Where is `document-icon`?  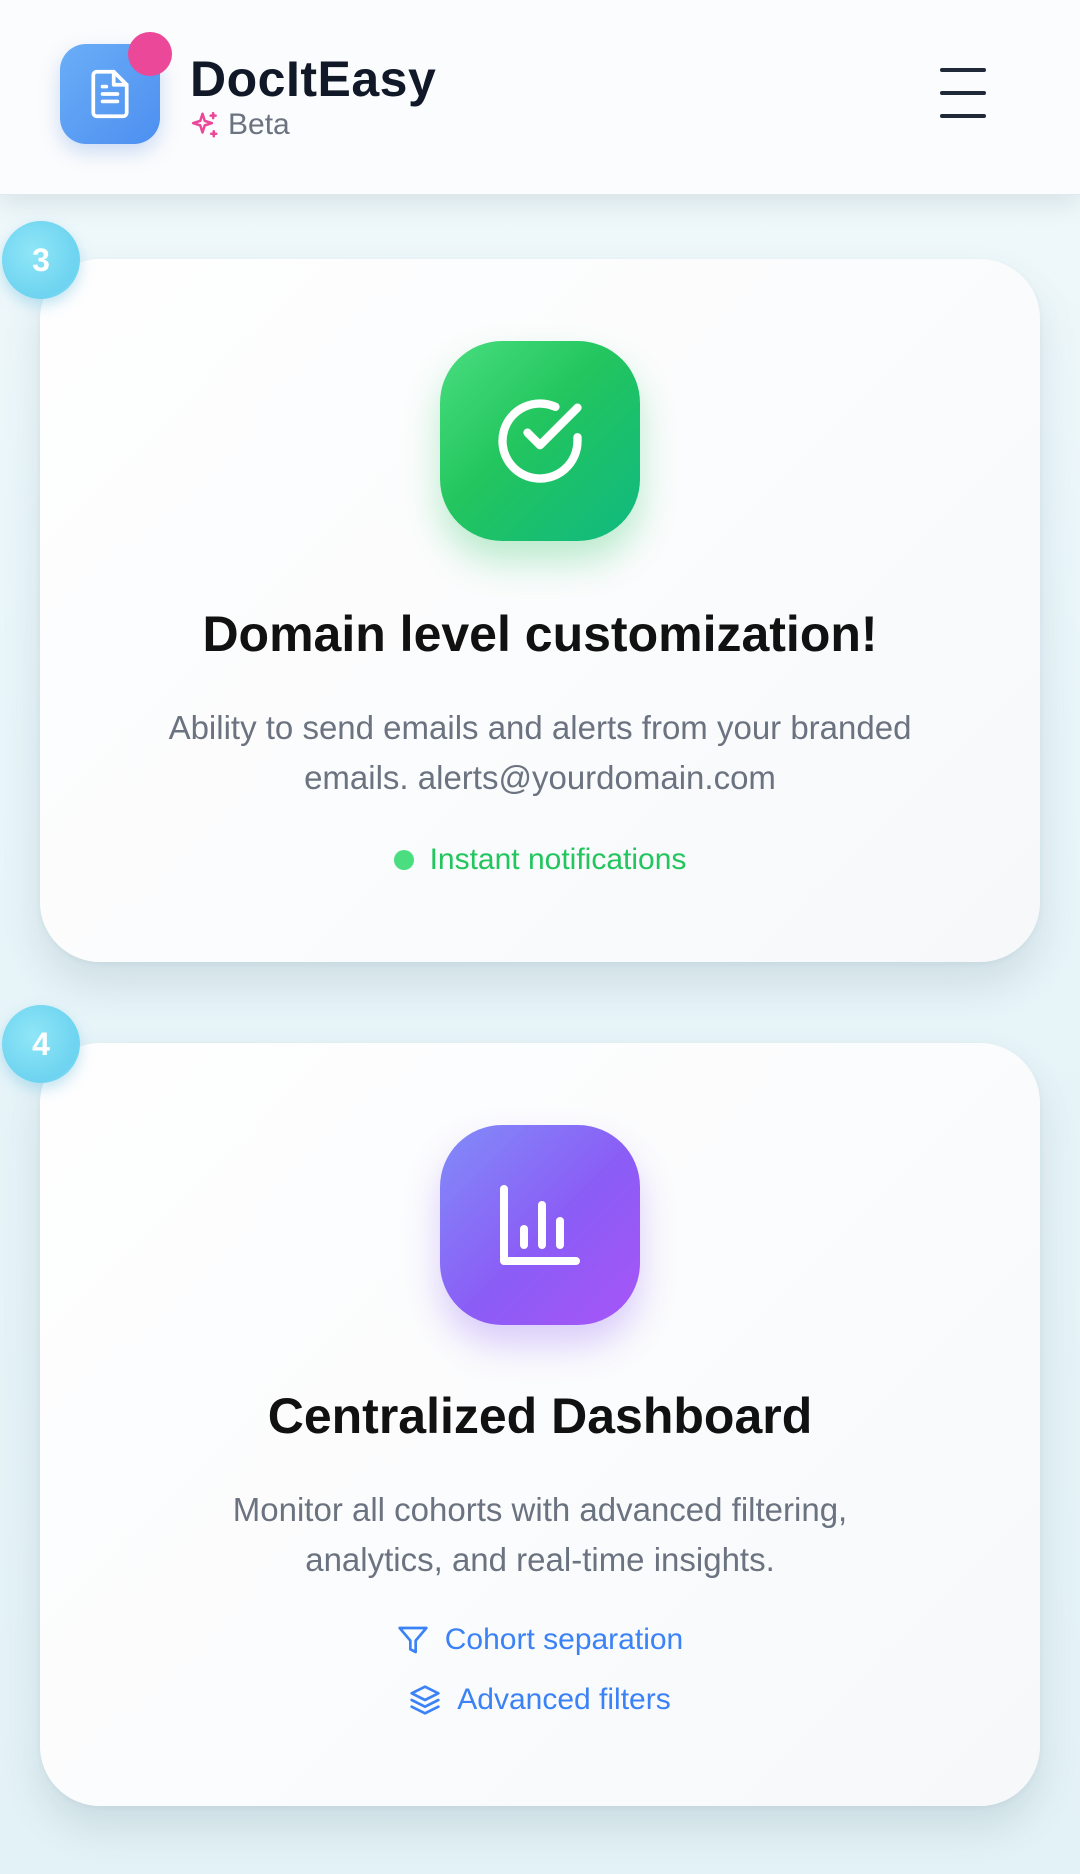
document-icon is located at coordinates (110, 94).